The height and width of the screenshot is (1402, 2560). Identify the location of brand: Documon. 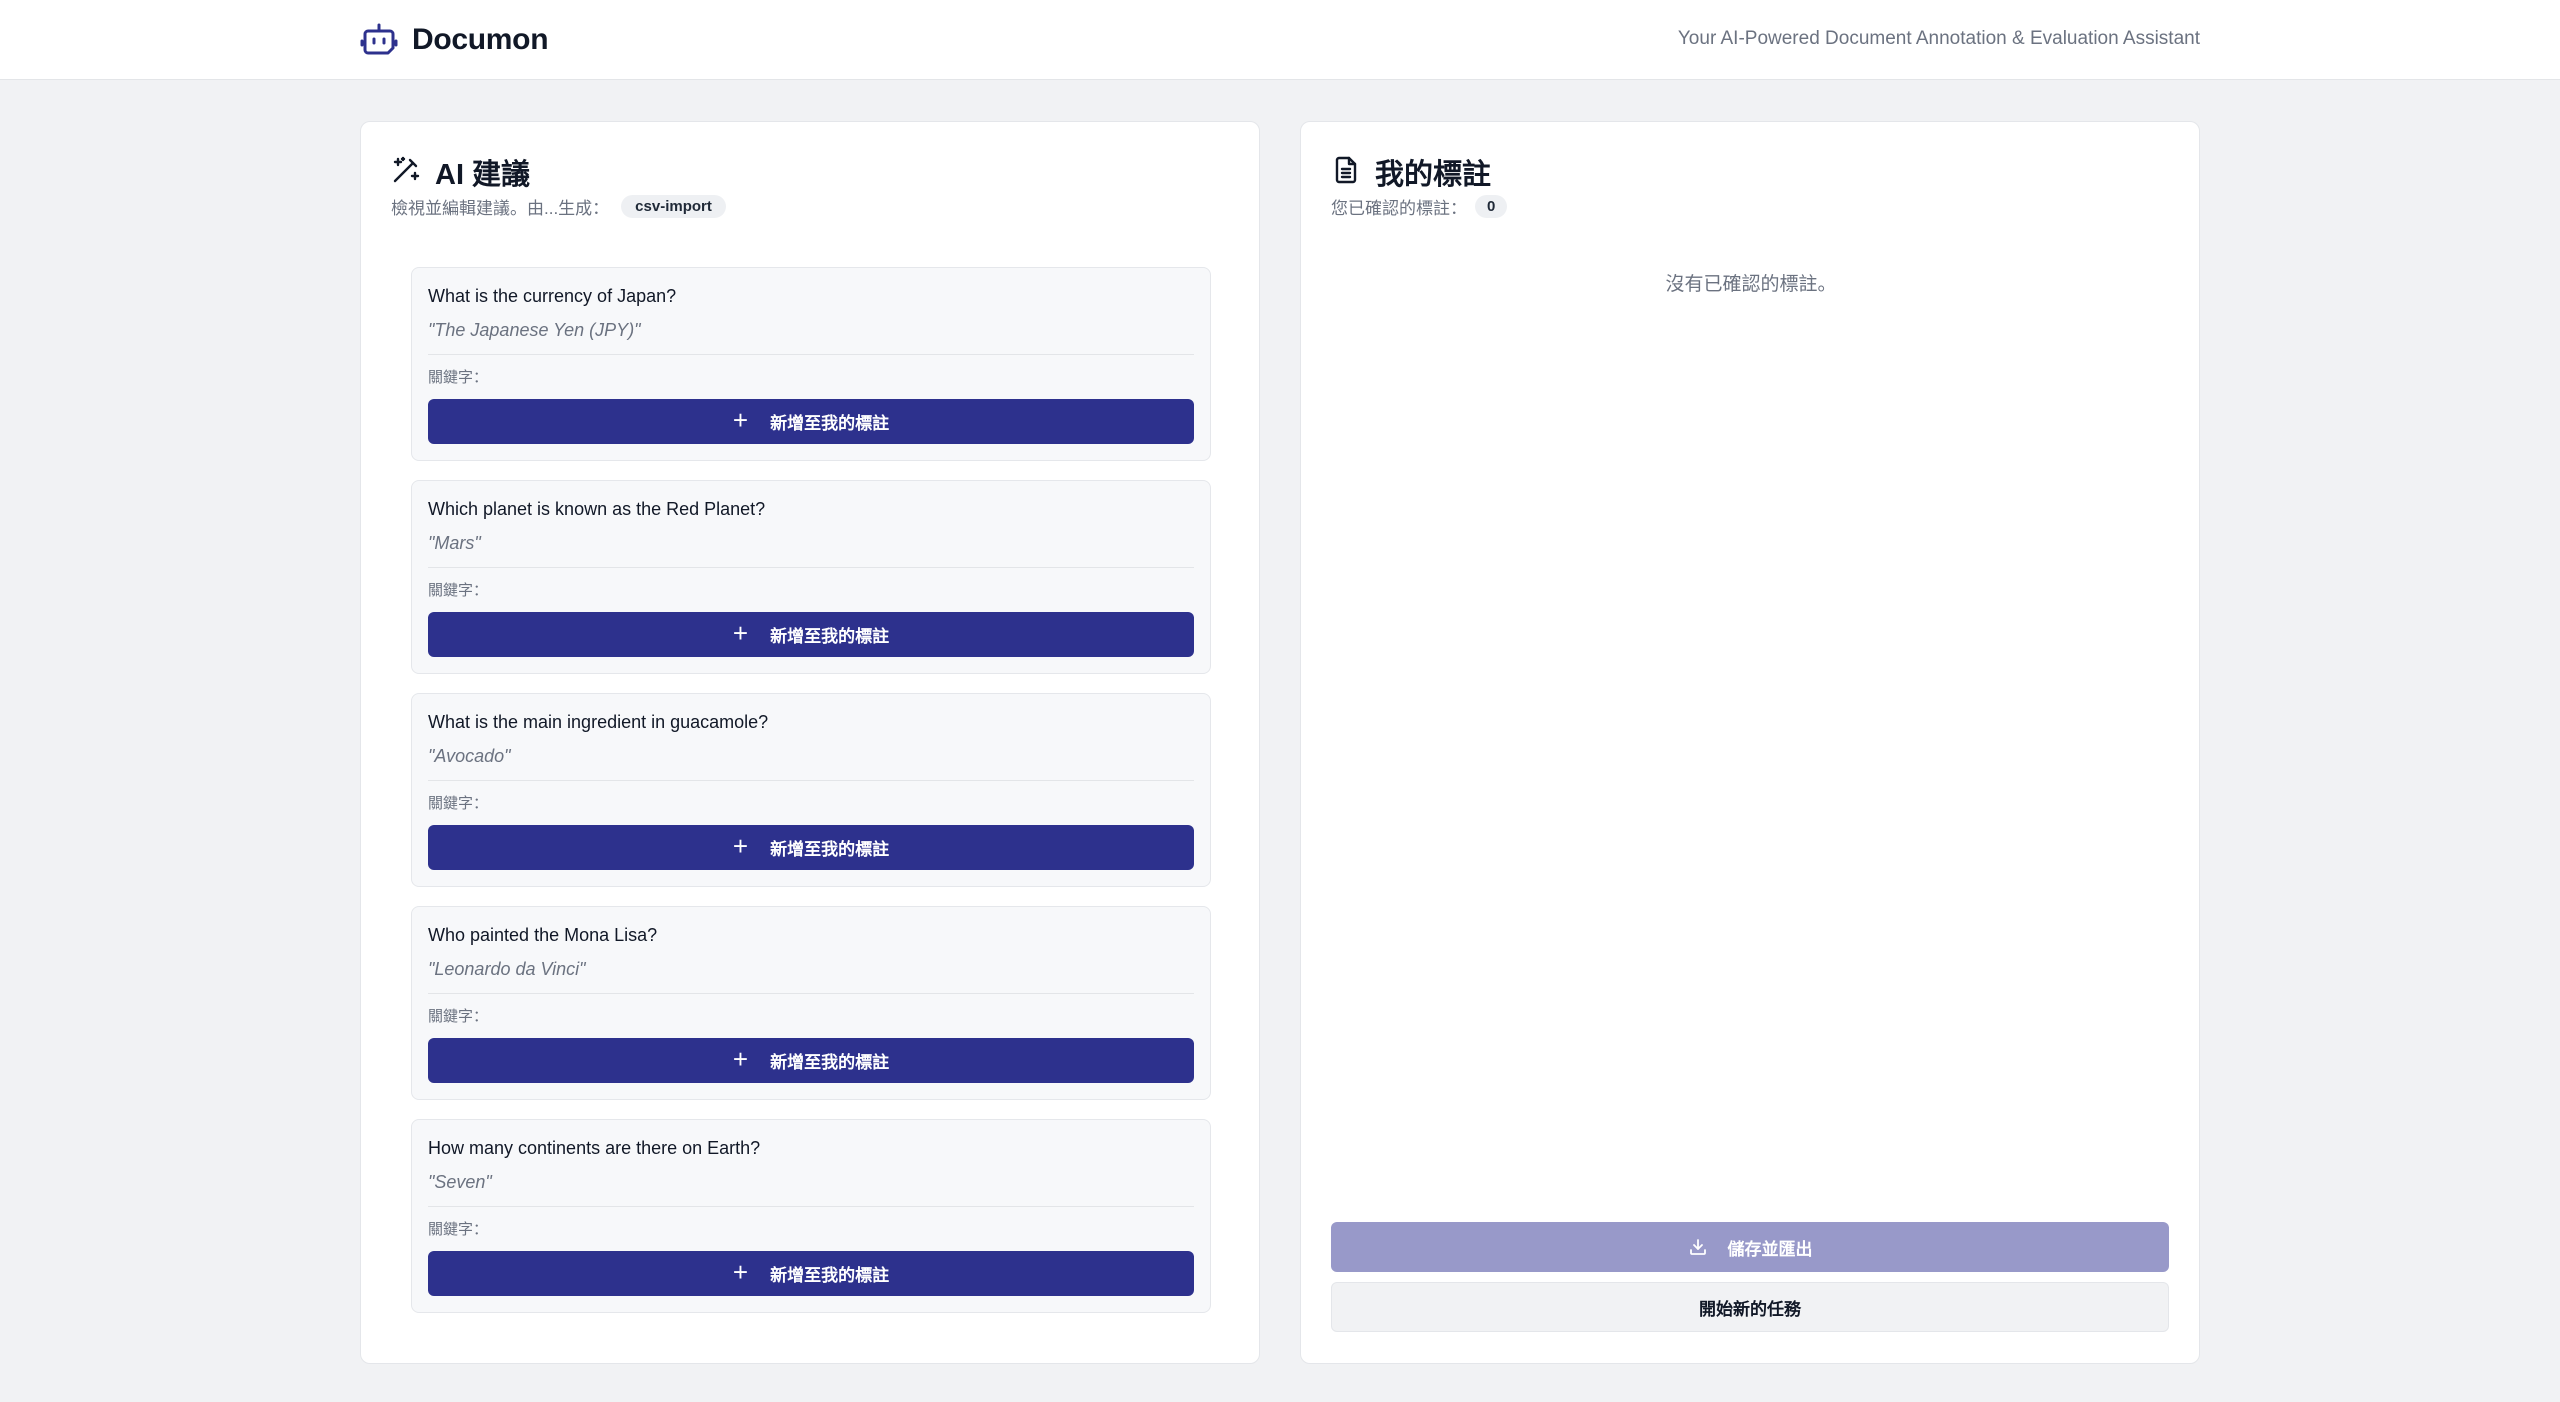
(454, 40).